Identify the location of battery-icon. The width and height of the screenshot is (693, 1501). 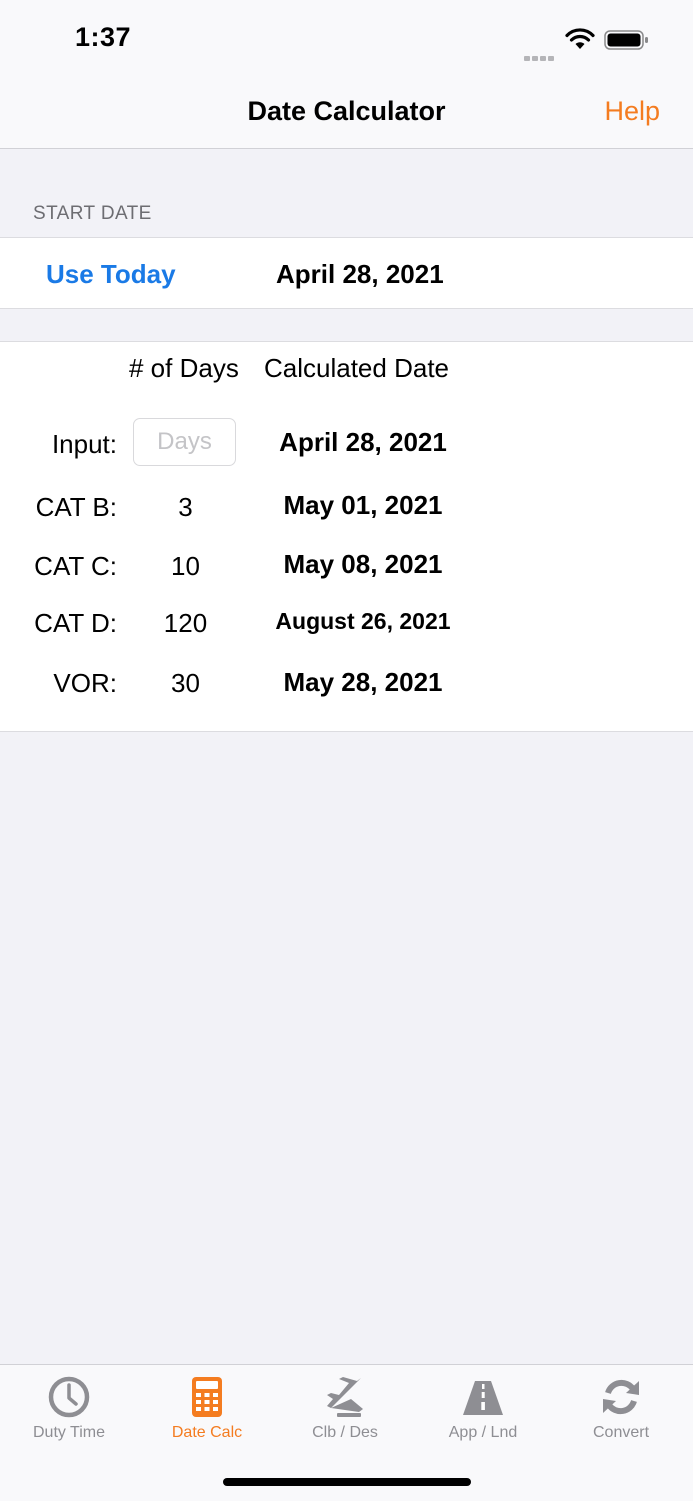
(626, 40).